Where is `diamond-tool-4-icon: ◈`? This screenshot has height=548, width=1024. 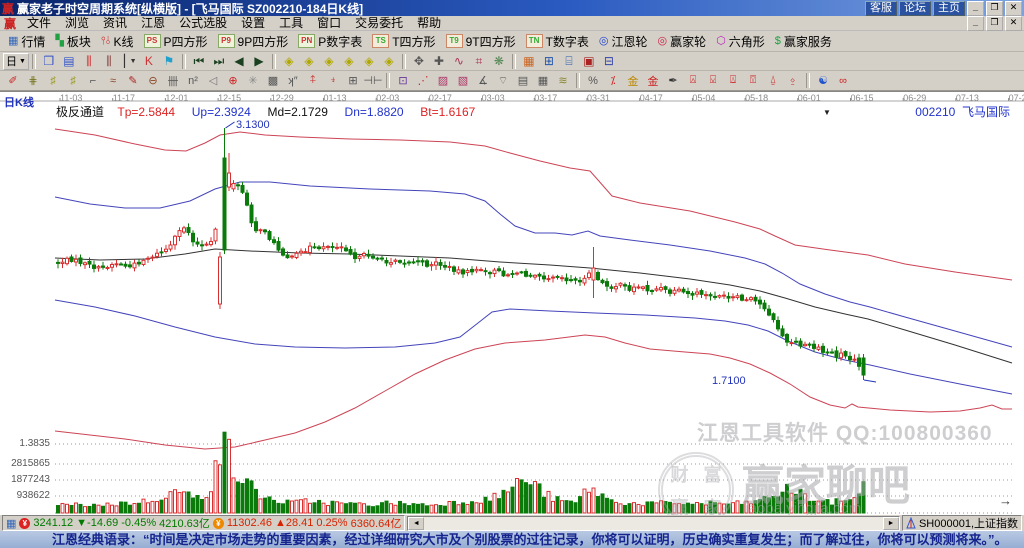
diamond-tool-4-icon: ◈ is located at coordinates (349, 61).